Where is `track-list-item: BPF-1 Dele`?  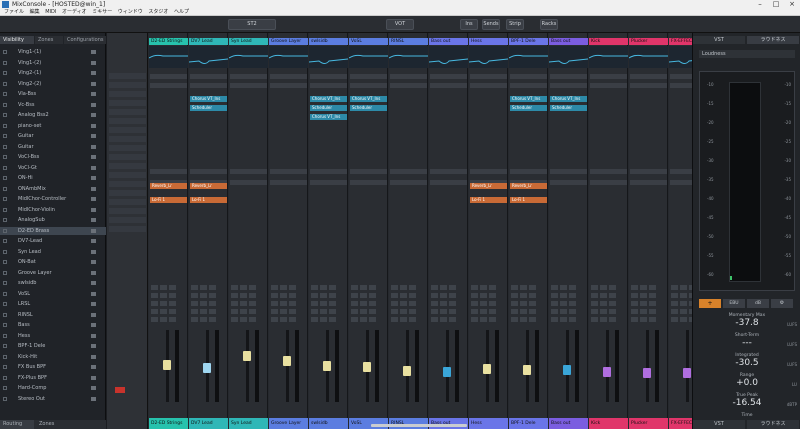 track-list-item: BPF-1 Dele is located at coordinates (53, 346).